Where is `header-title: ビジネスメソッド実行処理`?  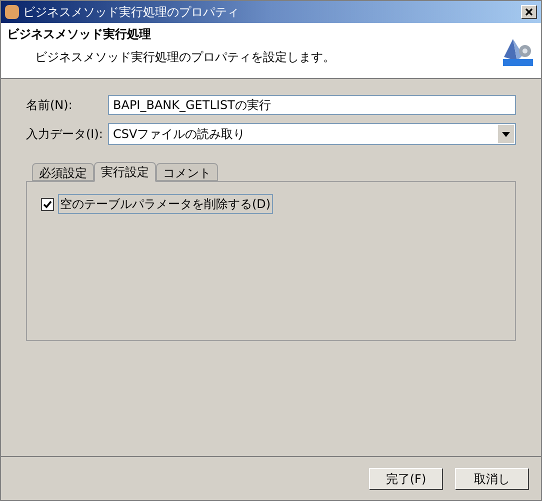
header-title: ビジネスメソッド実行処理 is located at coordinates (79, 34).